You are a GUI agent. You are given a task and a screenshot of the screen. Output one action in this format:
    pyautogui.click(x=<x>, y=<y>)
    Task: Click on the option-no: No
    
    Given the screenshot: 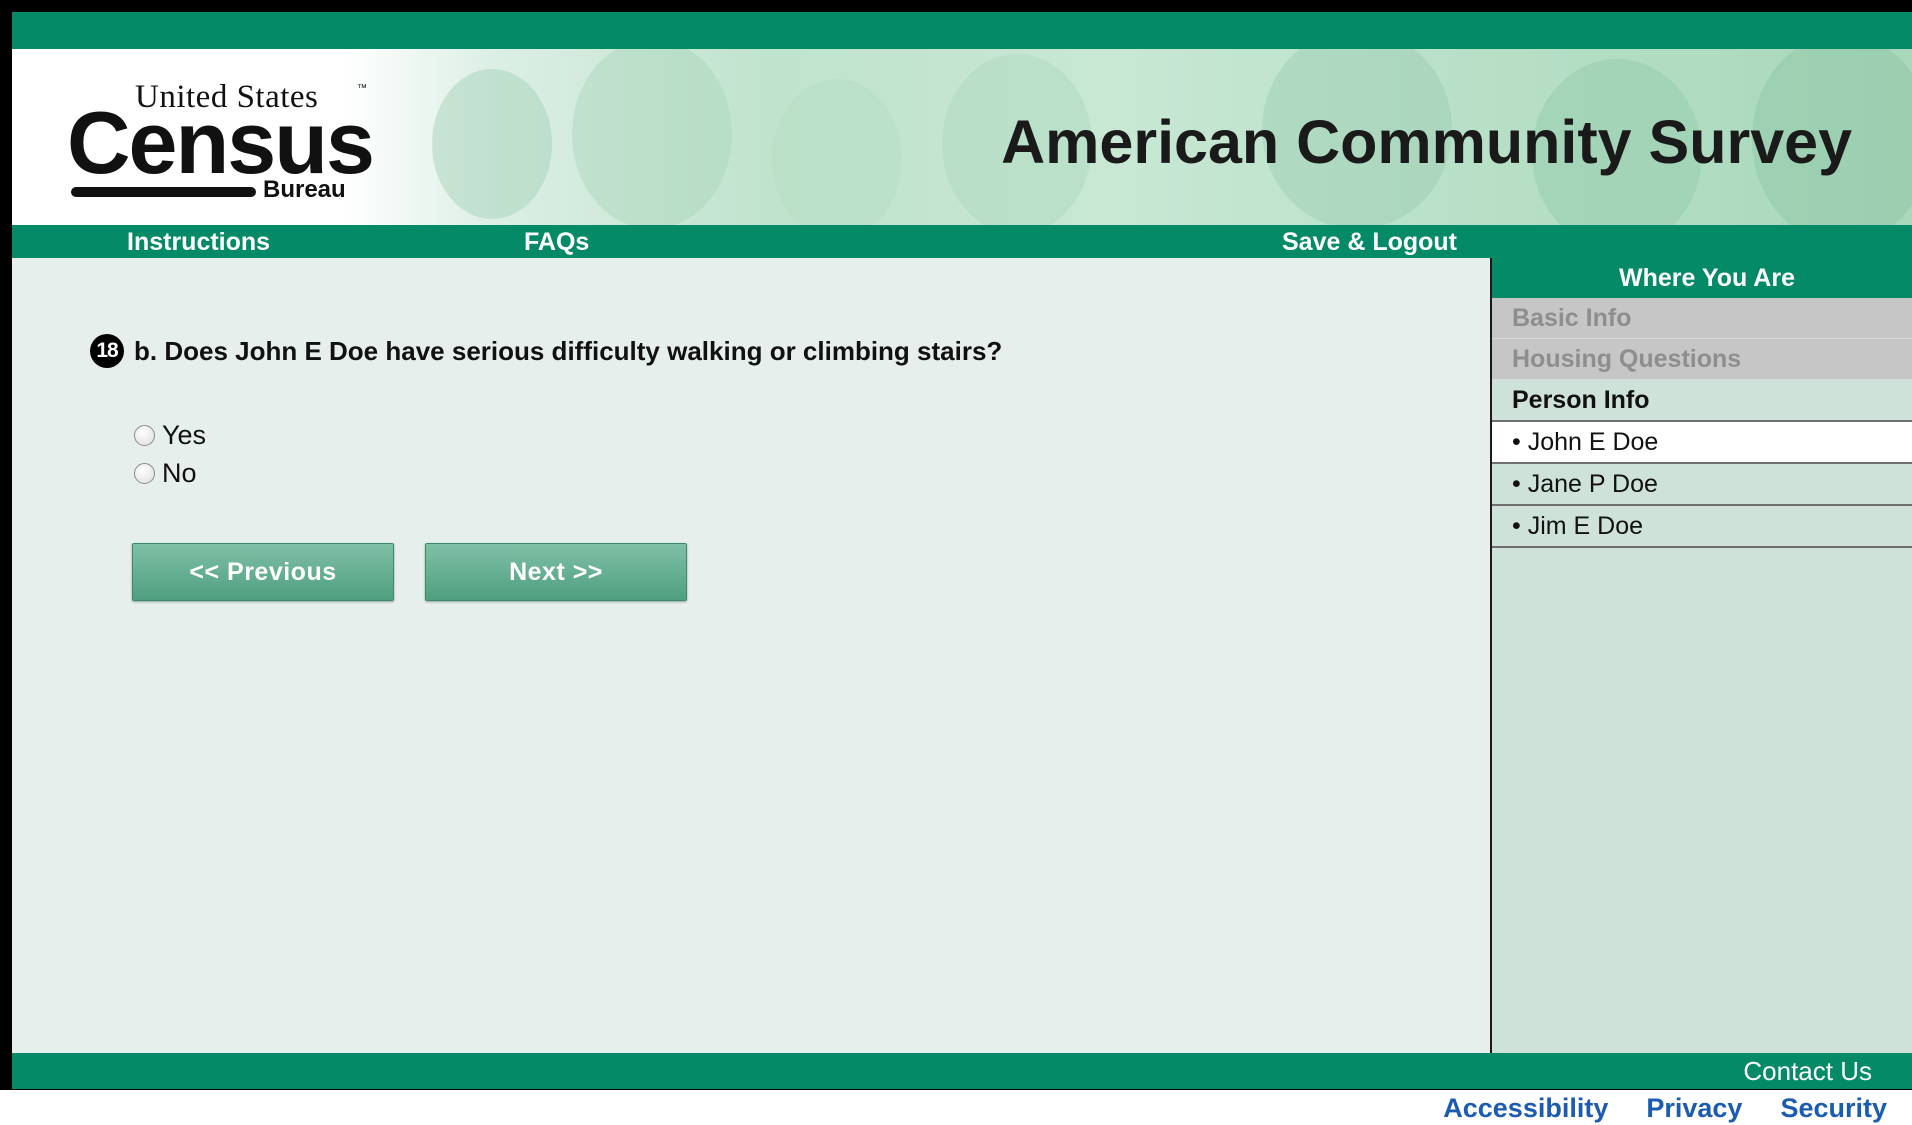 What is the action you would take?
    pyautogui.click(x=165, y=473)
    